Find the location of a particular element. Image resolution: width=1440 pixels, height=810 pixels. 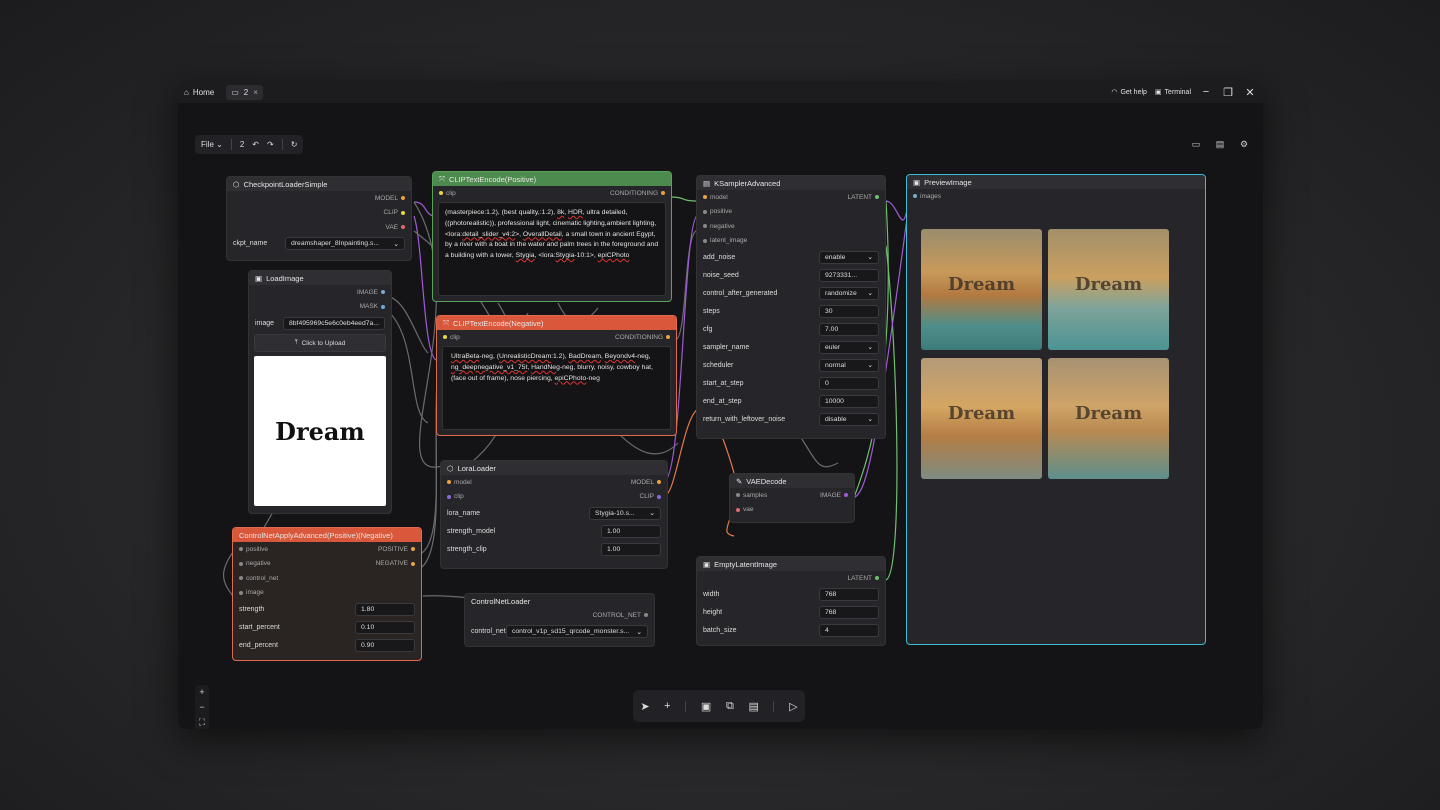

height-widget: height 768 is located at coordinates (791, 613).